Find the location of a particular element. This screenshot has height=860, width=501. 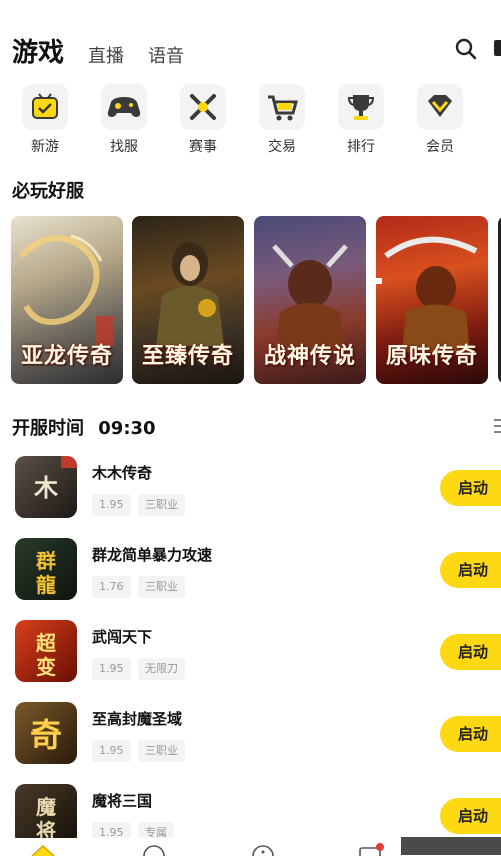

new-game-icon is located at coordinates (45, 107).